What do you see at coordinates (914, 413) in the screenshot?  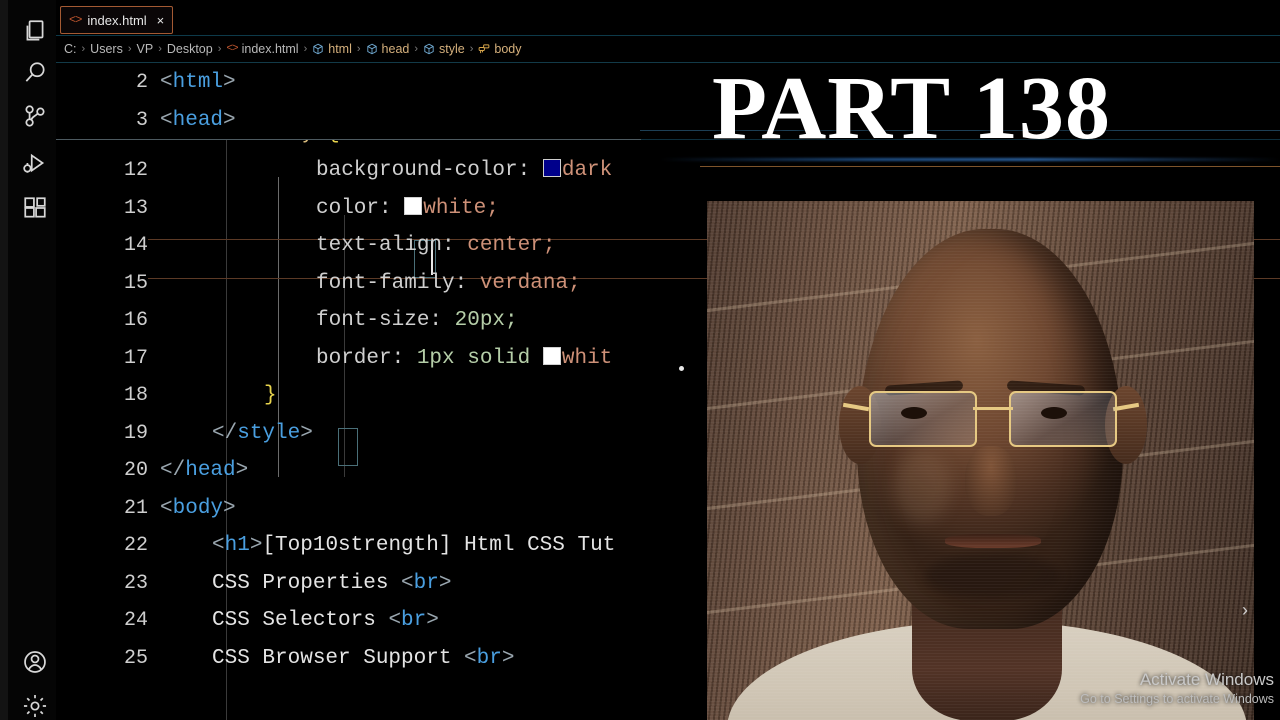 I see `person-eye-left` at bounding box center [914, 413].